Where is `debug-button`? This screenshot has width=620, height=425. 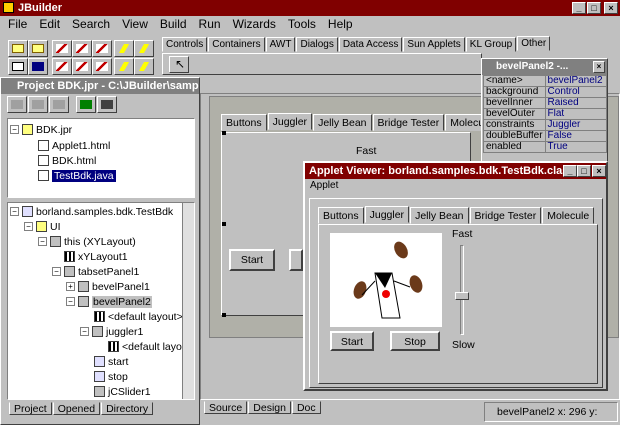 debug-button is located at coordinates (82, 66).